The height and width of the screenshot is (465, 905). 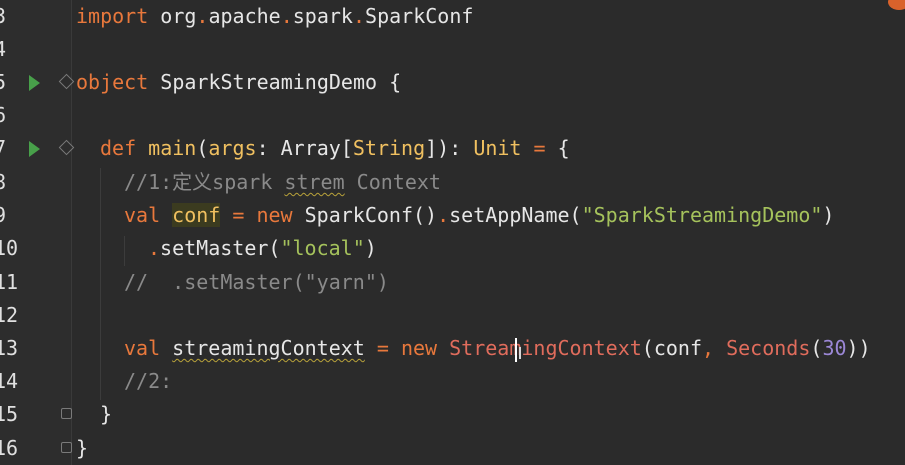 I want to click on code-token: SparkConf(), so click(x=371, y=215).